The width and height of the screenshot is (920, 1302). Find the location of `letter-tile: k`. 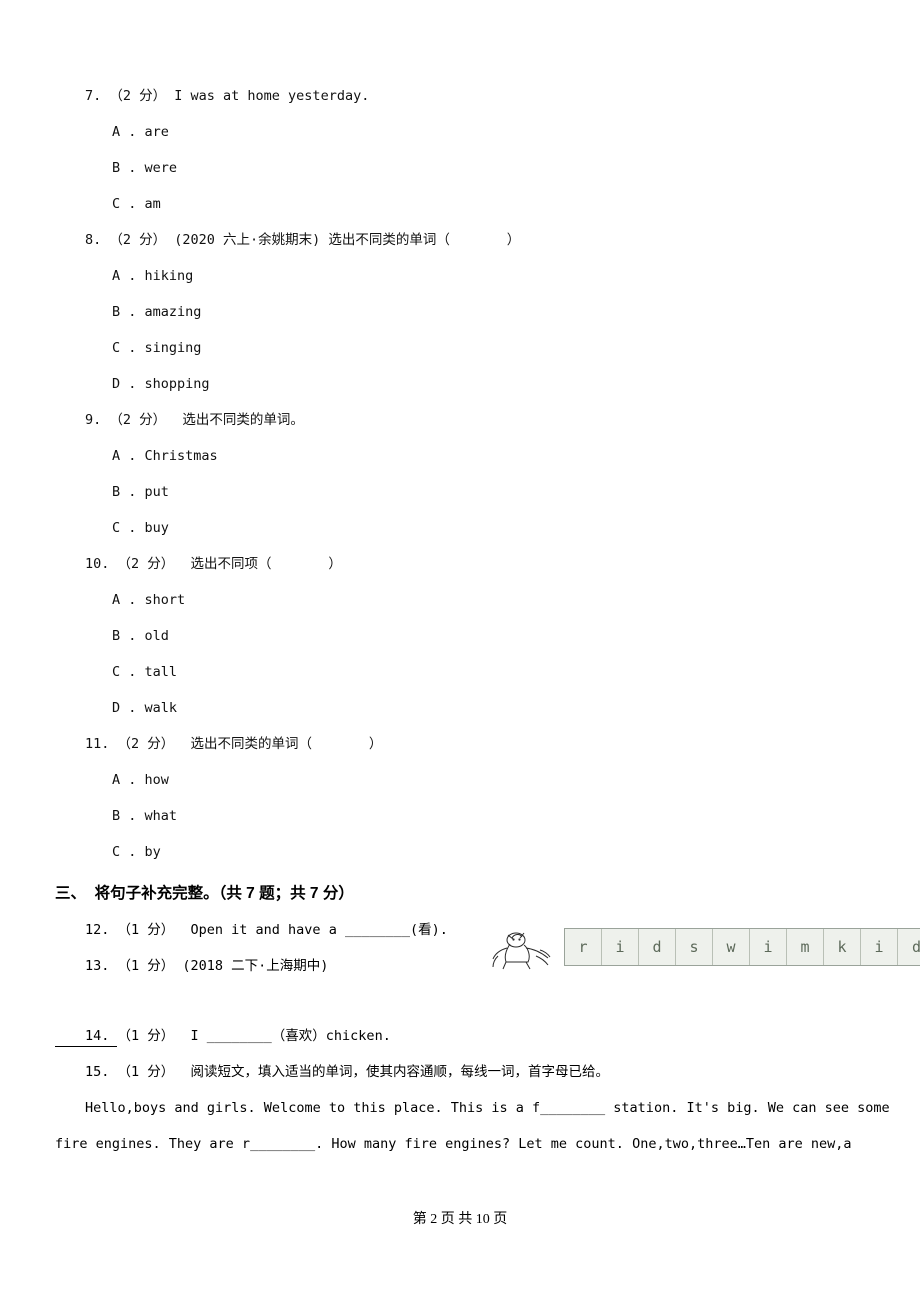

letter-tile: k is located at coordinates (842, 947).